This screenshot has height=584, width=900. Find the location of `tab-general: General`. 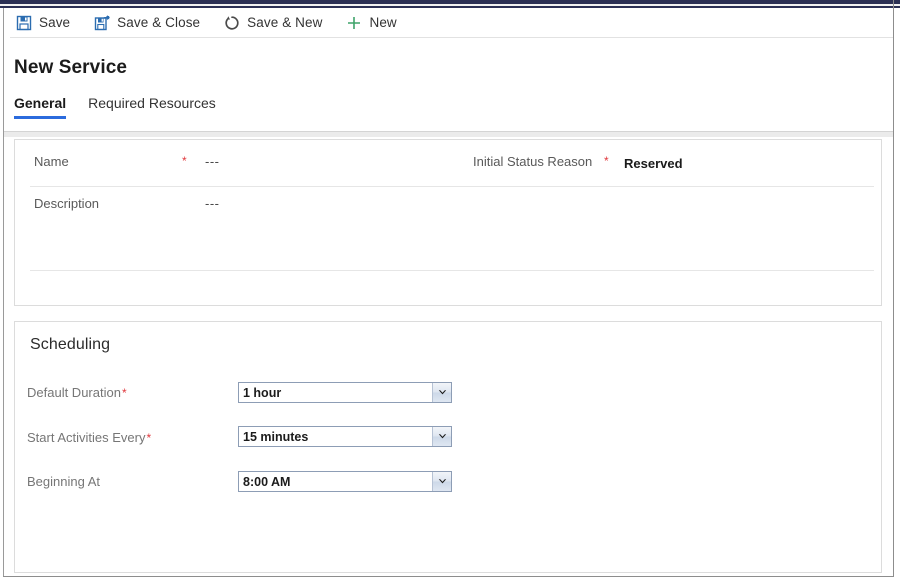

tab-general: General is located at coordinates (40, 107).